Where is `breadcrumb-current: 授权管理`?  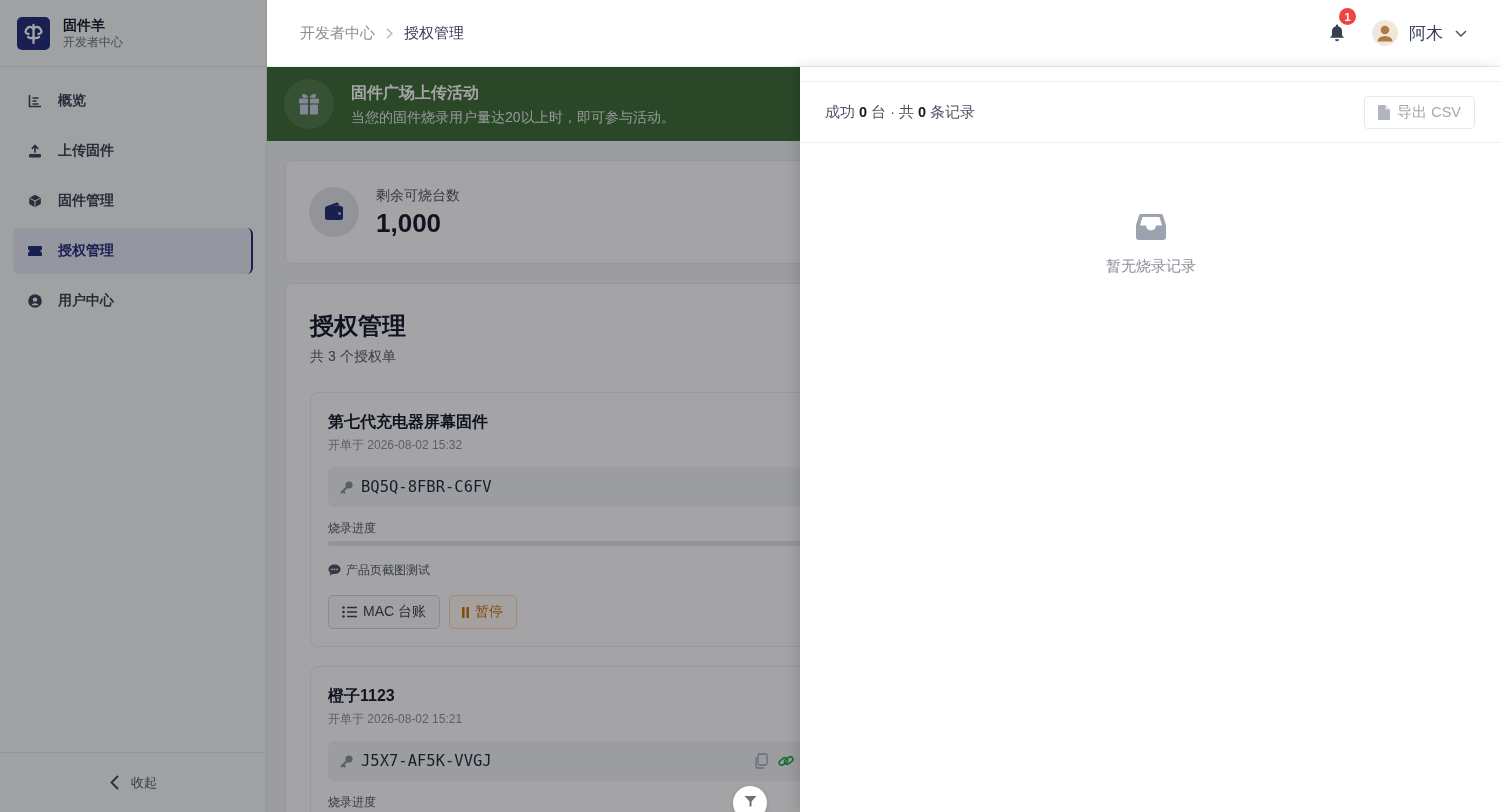 breadcrumb-current: 授权管理 is located at coordinates (434, 33).